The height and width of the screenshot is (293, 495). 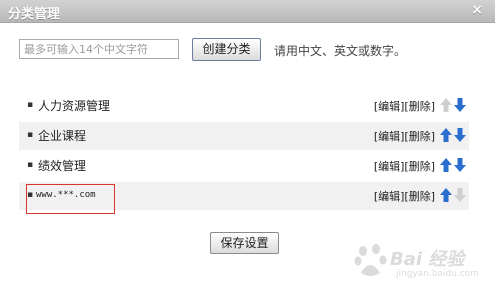 What do you see at coordinates (427, 259) in the screenshot?
I see `watermark-brand: Bai 经验` at bounding box center [427, 259].